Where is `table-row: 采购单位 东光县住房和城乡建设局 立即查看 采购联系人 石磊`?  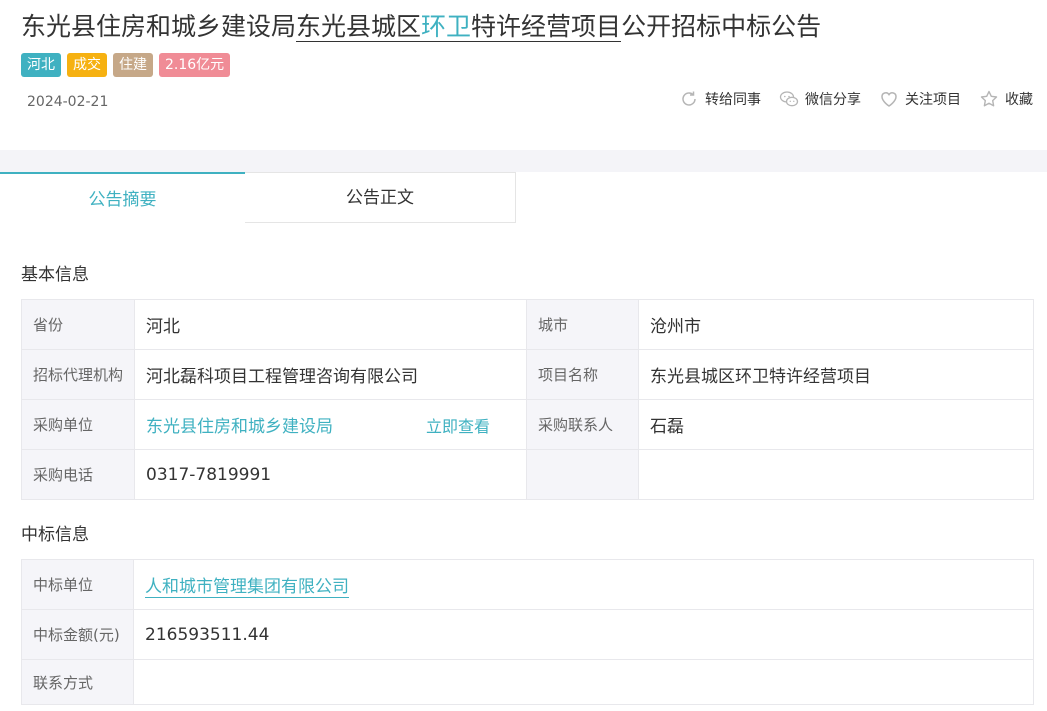 table-row: 采购单位 东光县住房和城乡建设局 立即查看 采购联系人 石磊 is located at coordinates (527, 424).